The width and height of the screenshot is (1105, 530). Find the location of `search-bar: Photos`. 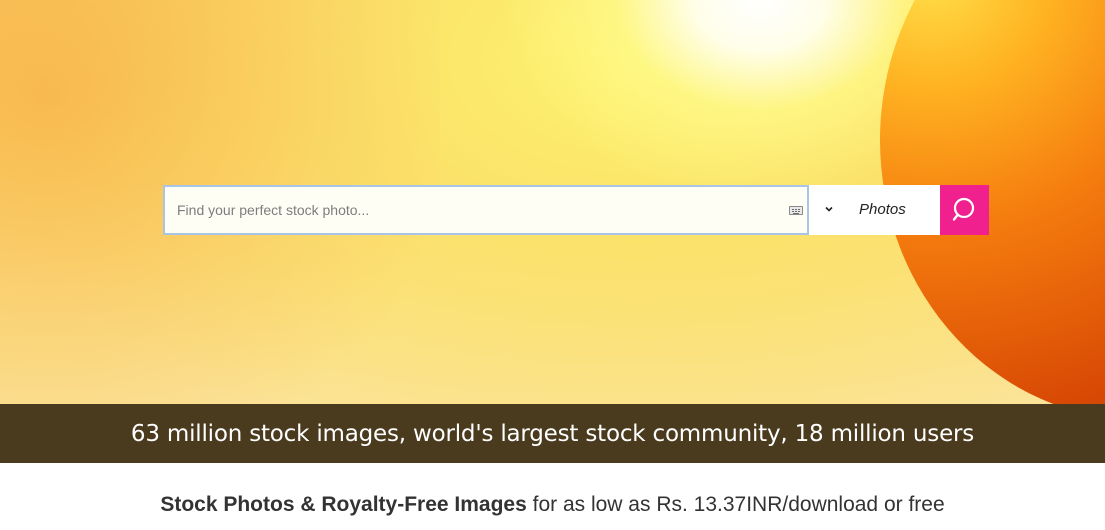

search-bar: Photos is located at coordinates (576, 210).